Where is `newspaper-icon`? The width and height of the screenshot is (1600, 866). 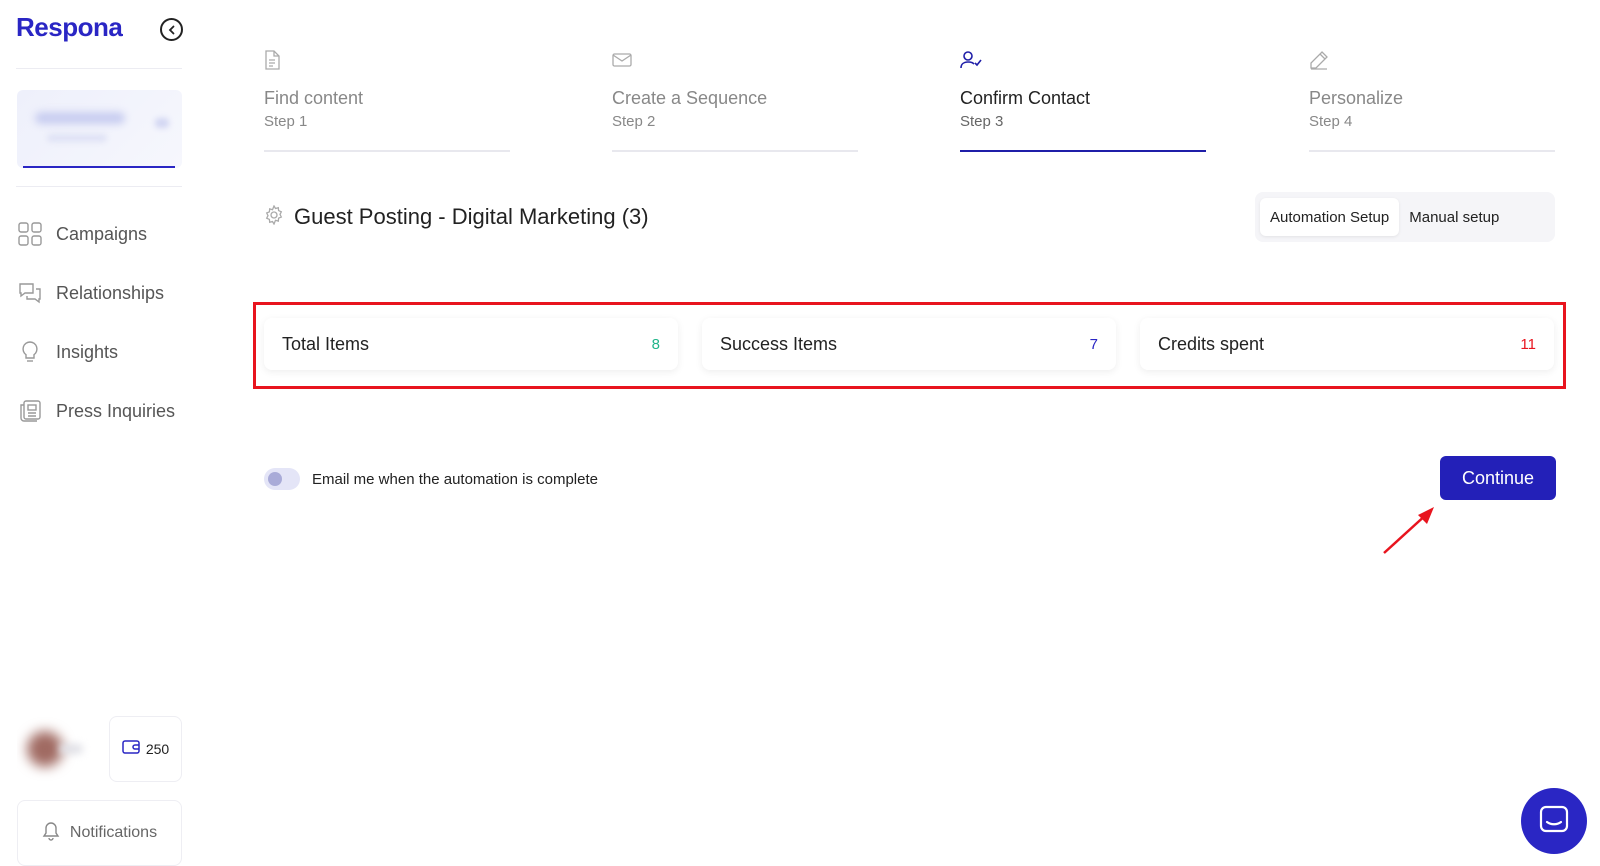 newspaper-icon is located at coordinates (30, 411).